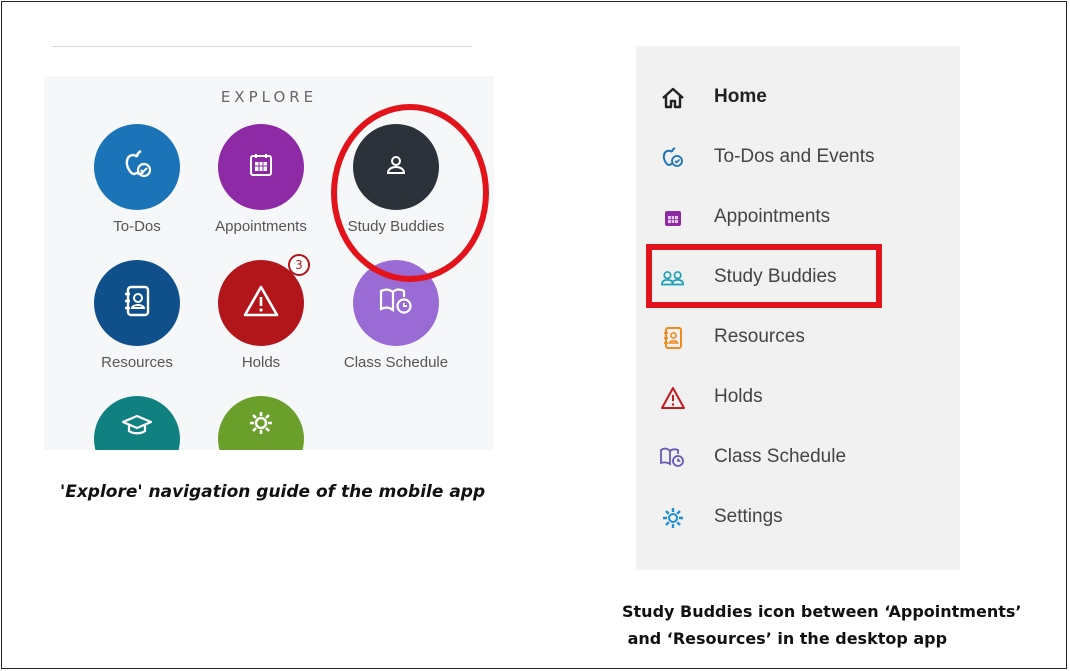 The image size is (1070, 671). Describe the element at coordinates (410, 193) in the screenshot. I see `study-buddies-highlight-circle` at that location.